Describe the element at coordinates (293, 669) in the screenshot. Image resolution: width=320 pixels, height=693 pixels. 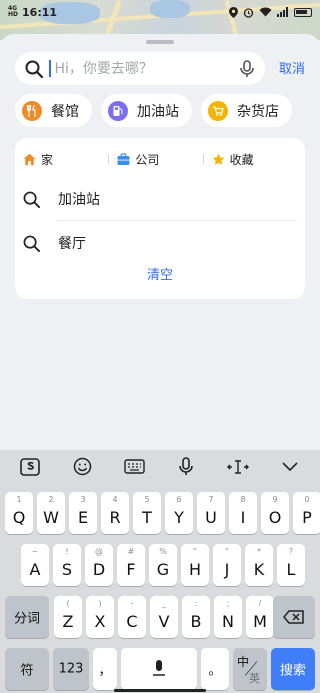
I see `search-key: 搜索` at that location.